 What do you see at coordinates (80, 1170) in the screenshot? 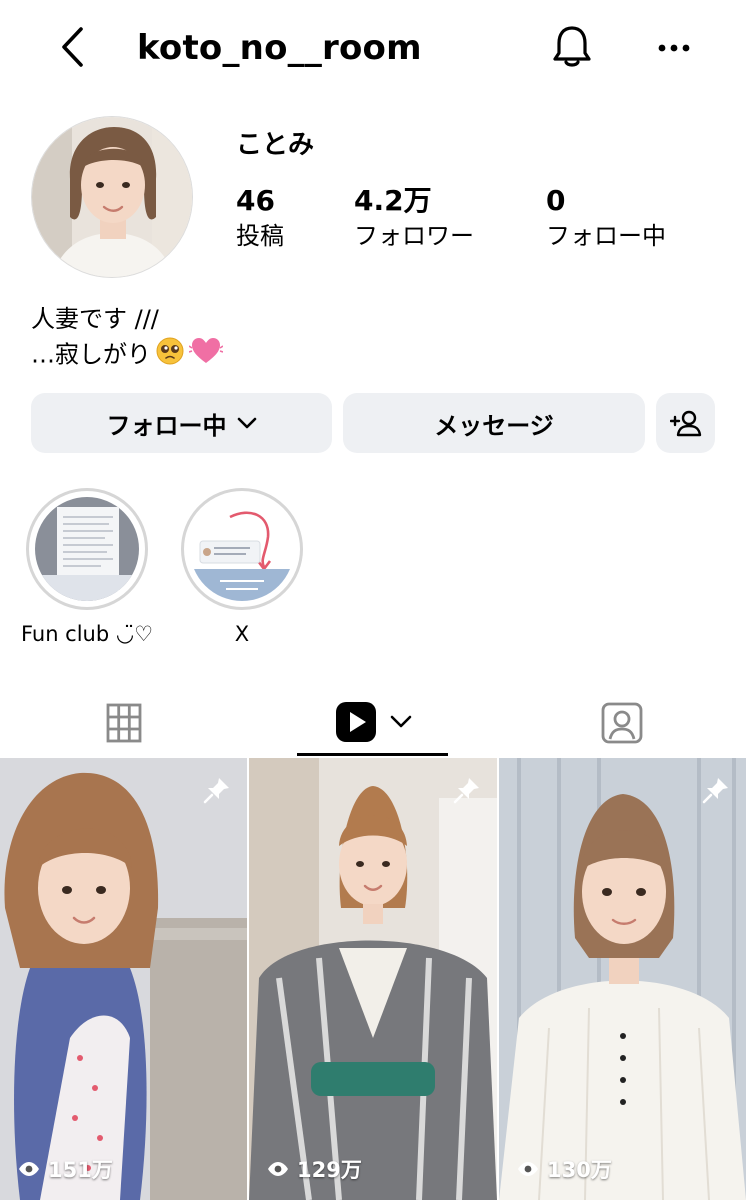
I see `view-count-text: 151万` at bounding box center [80, 1170].